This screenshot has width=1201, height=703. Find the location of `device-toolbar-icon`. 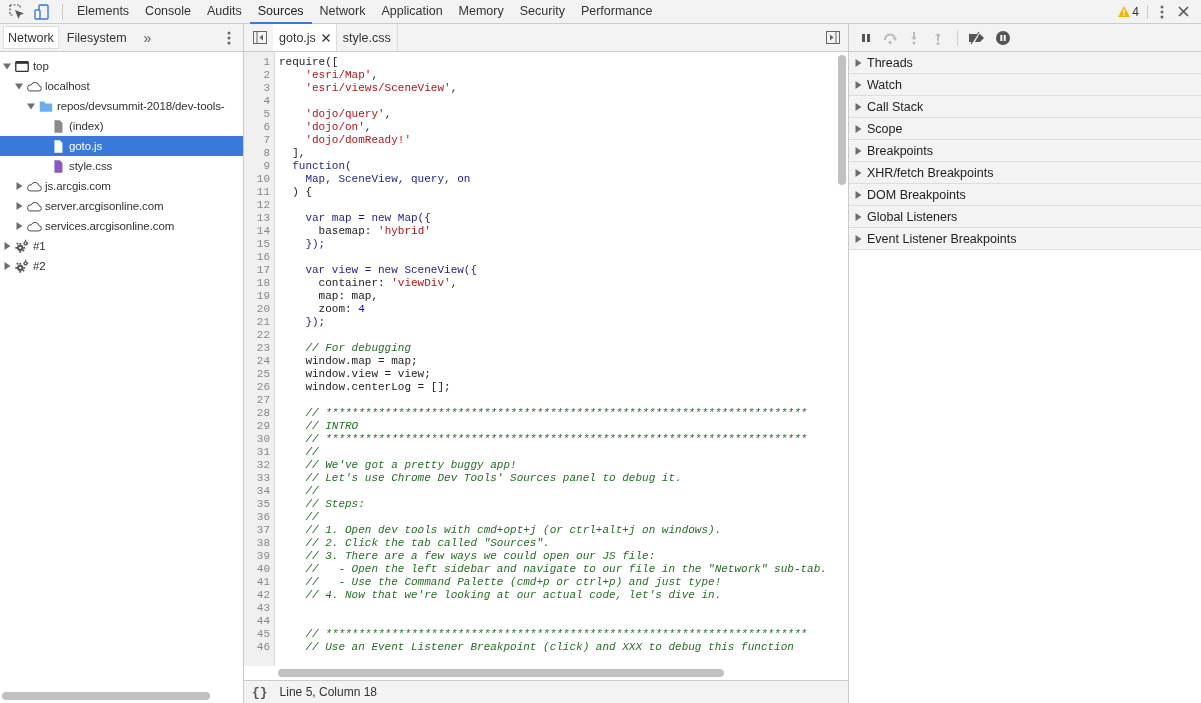

device-toolbar-icon is located at coordinates (42, 11).